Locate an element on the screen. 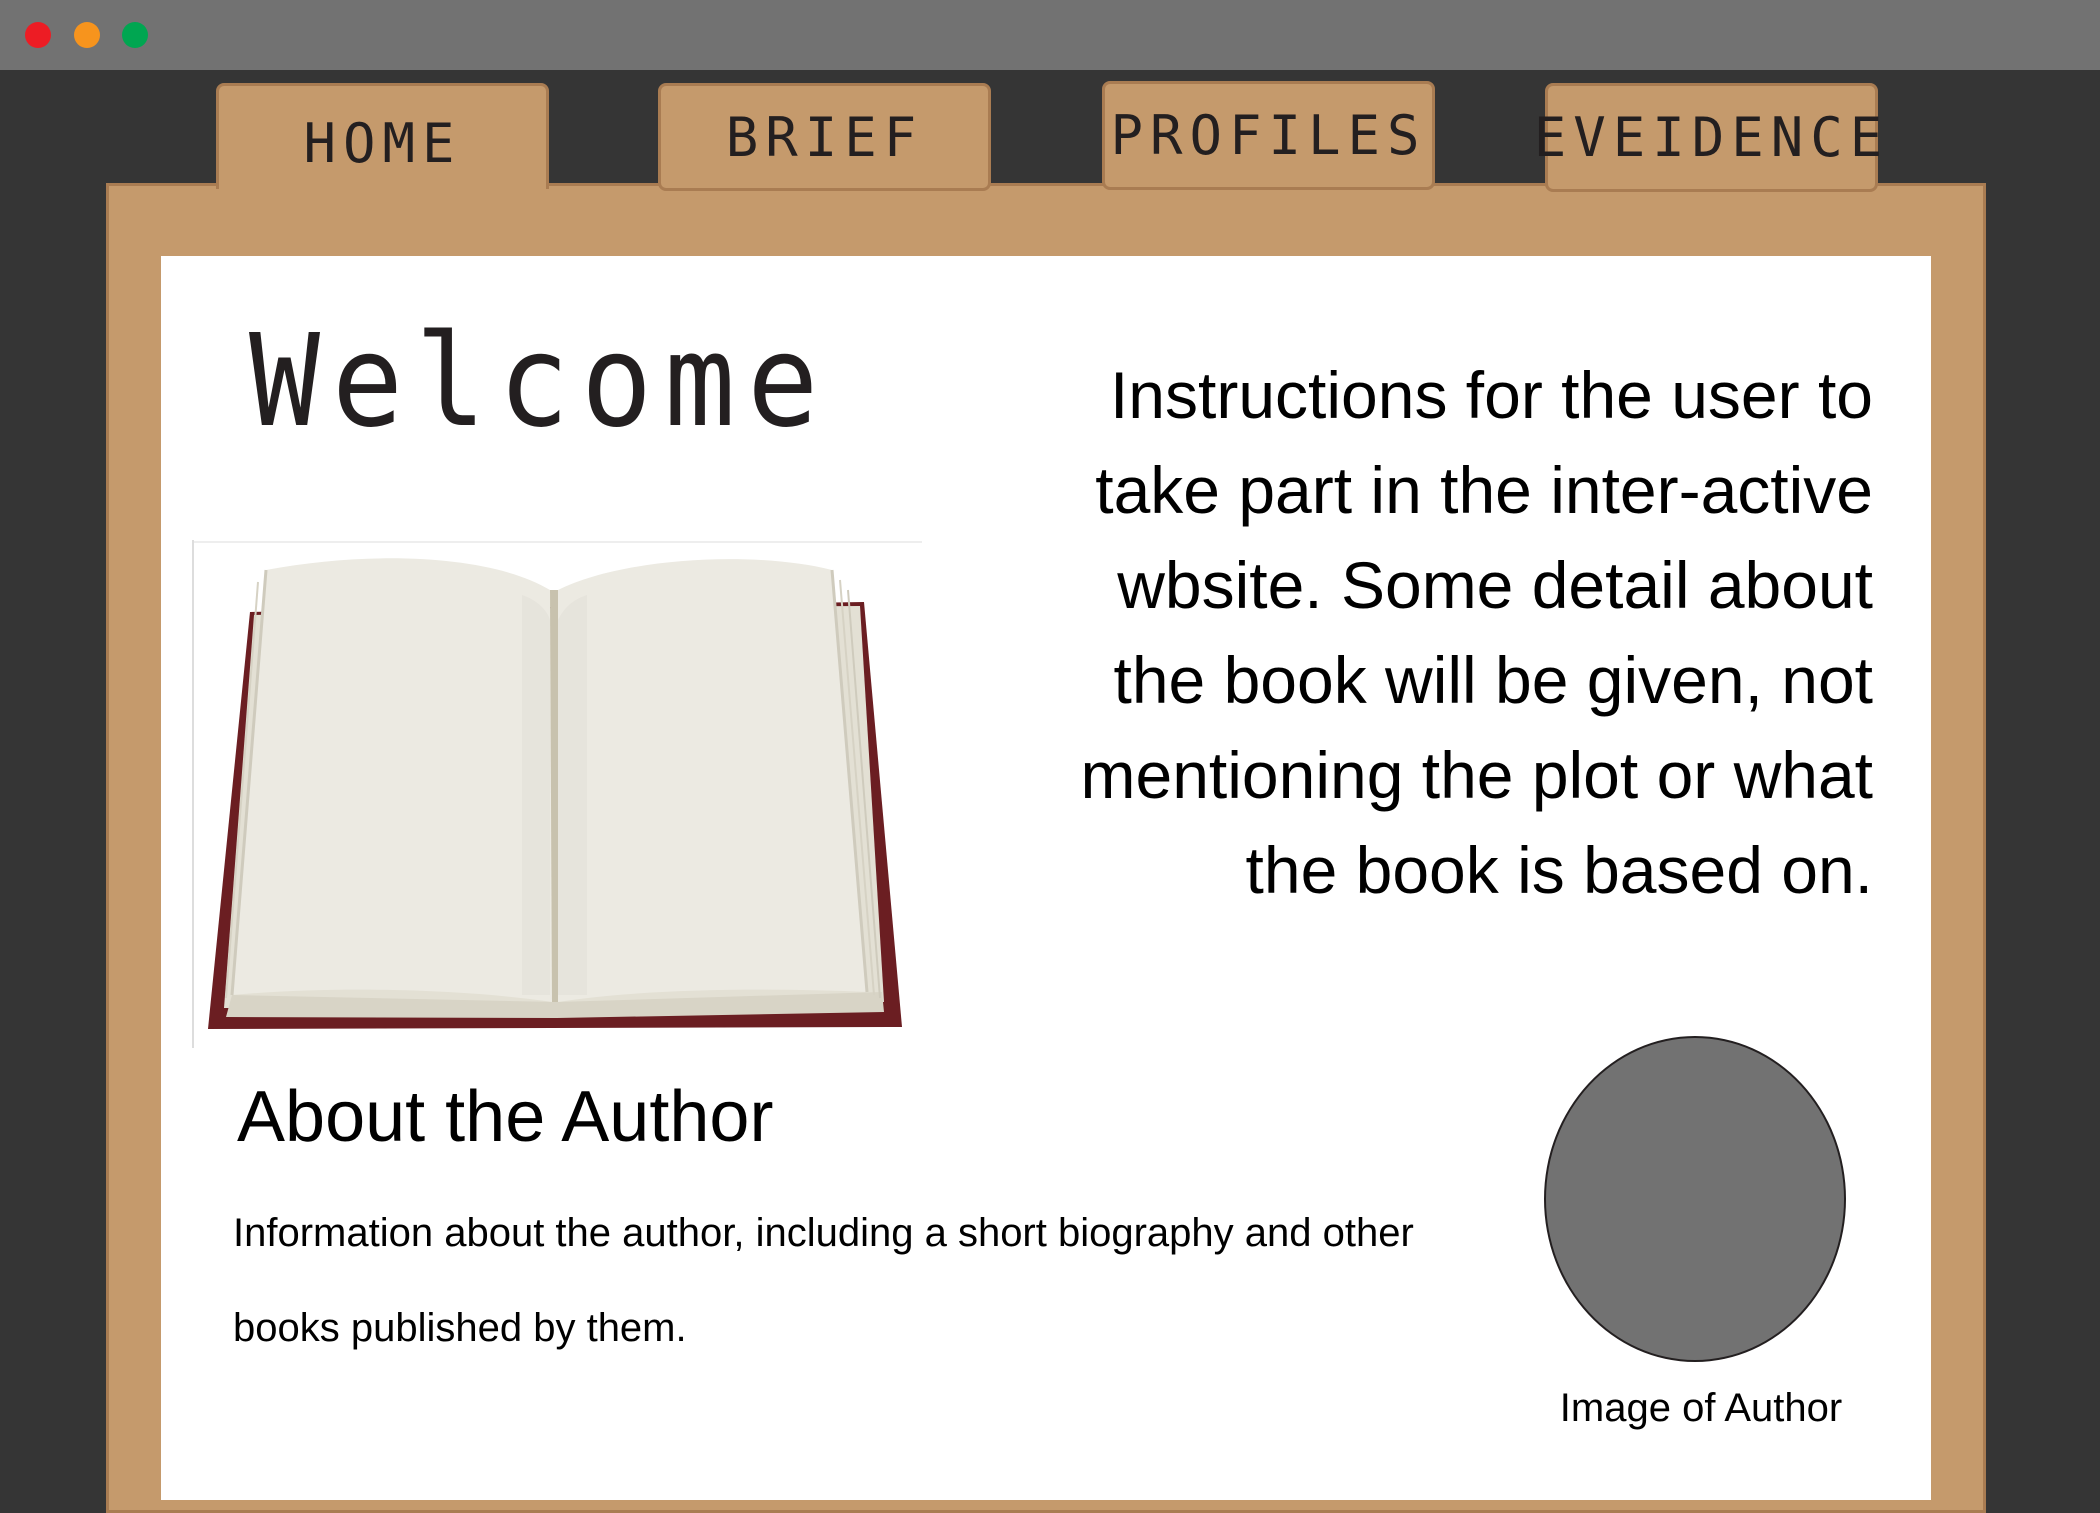 This screenshot has width=2100, height=1513. minimize-window-button is located at coordinates (87, 35).